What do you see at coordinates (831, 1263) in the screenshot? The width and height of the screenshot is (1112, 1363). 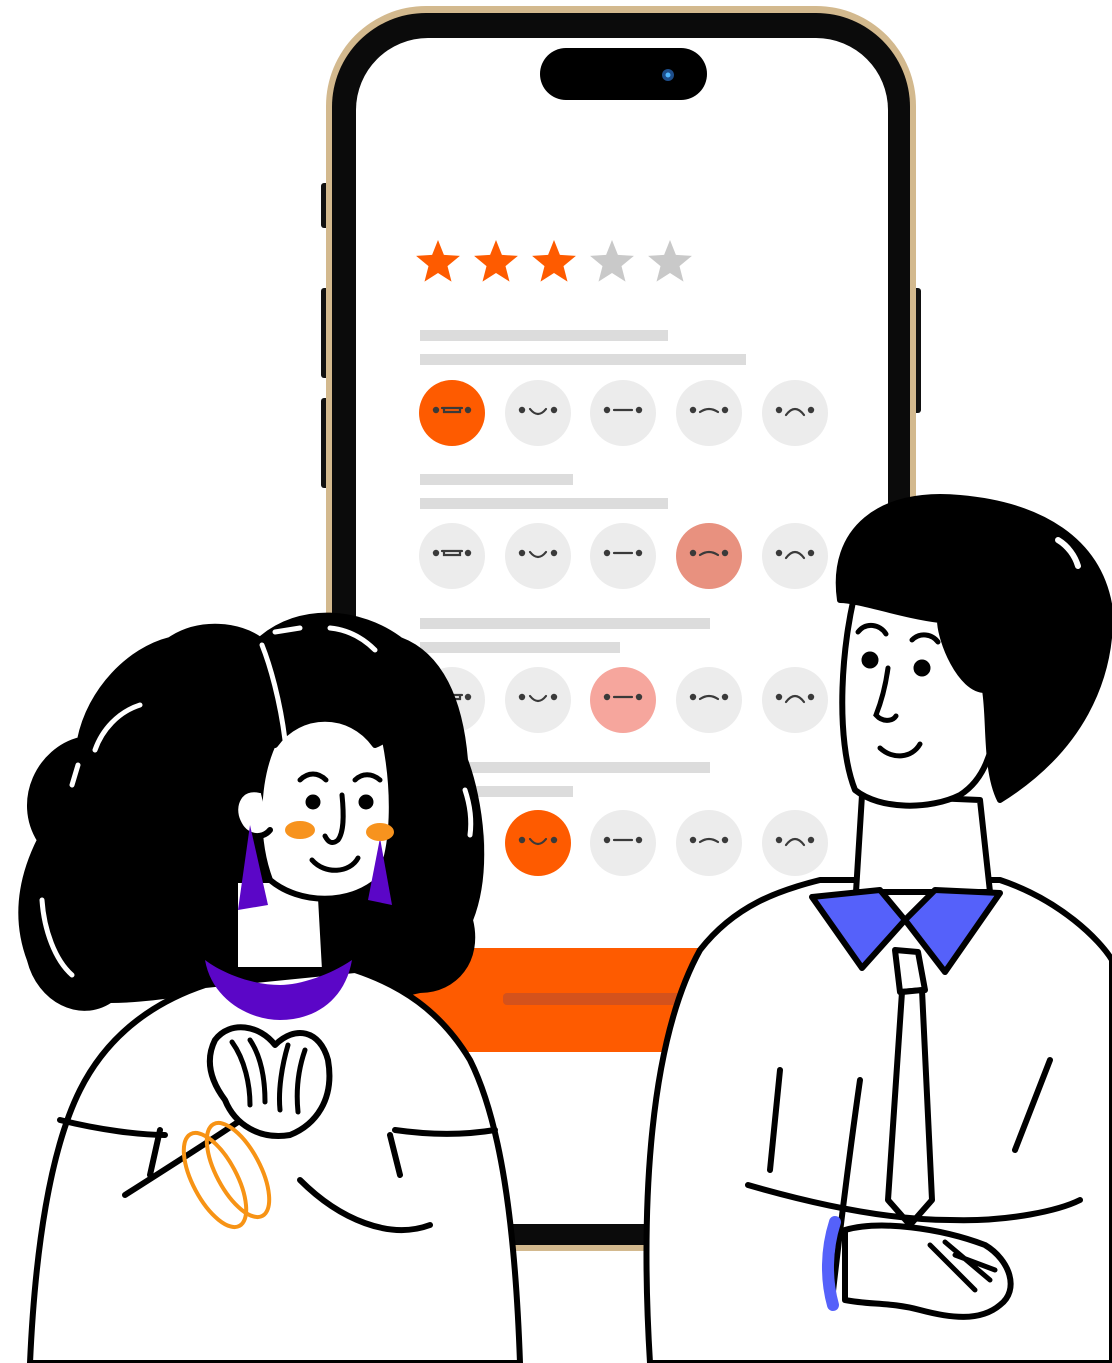 I see `man-sleeve-cuff` at bounding box center [831, 1263].